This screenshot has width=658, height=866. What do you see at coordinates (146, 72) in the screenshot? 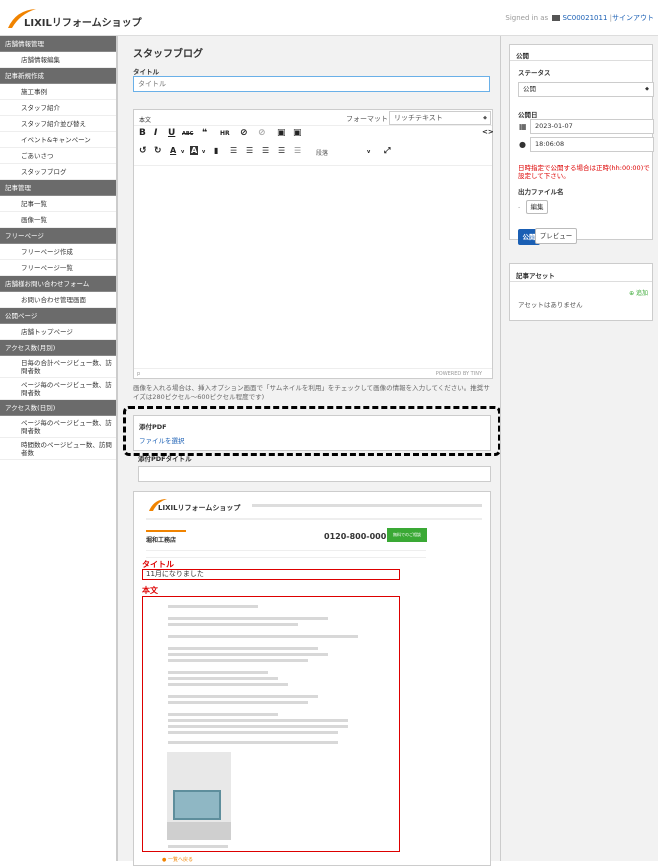
I see `title-label: タイトル` at bounding box center [146, 72].